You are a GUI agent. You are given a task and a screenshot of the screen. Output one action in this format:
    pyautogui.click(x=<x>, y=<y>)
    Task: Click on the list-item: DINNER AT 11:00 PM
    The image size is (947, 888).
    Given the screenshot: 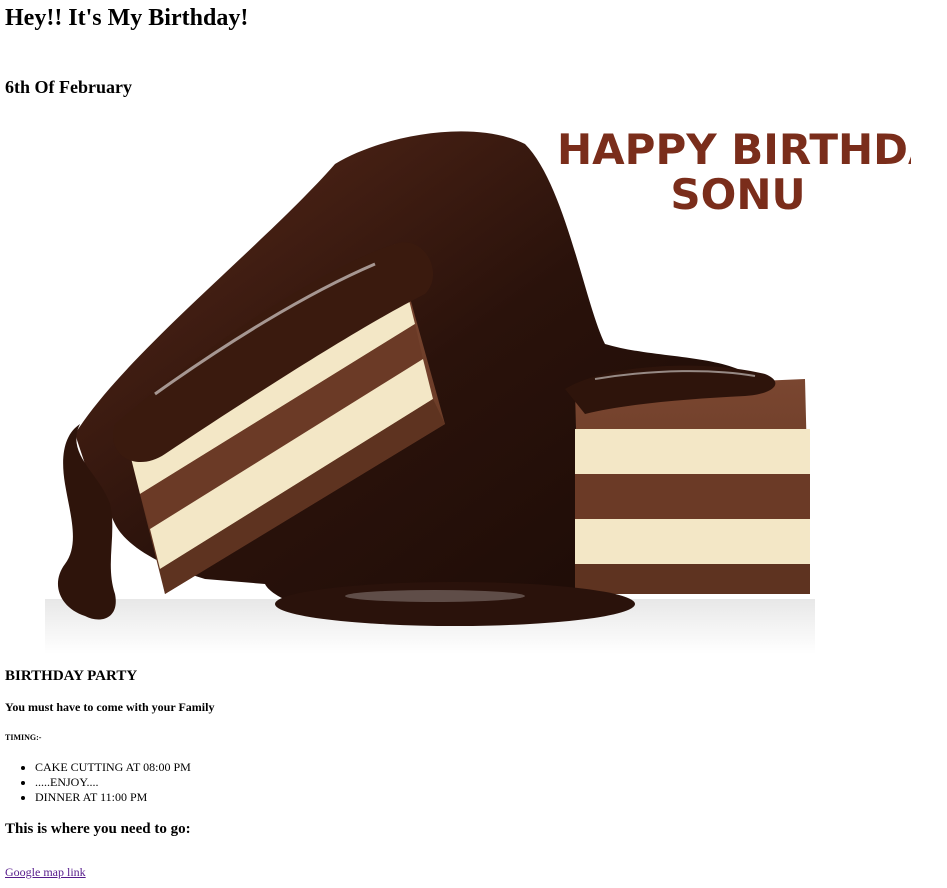 What is the action you would take?
    pyautogui.click(x=113, y=797)
    